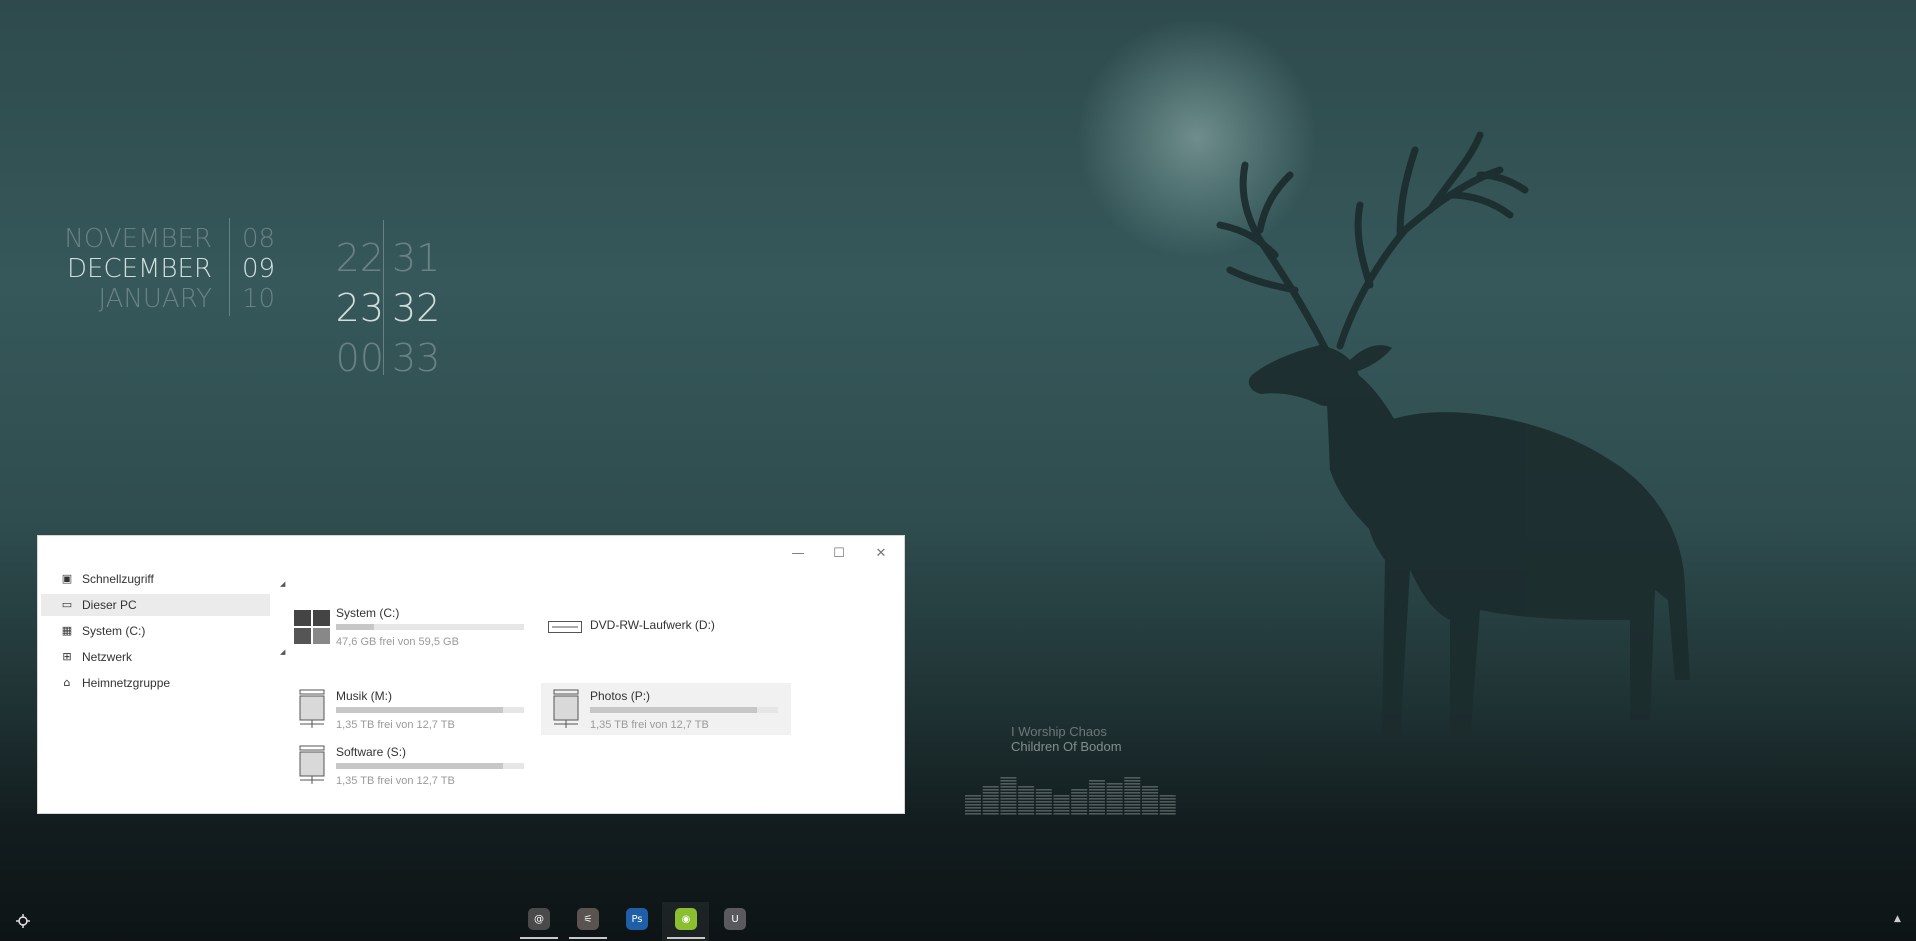 The height and width of the screenshot is (941, 1916). What do you see at coordinates (637, 919) in the screenshot?
I see `photoshop-app-icon: Ps` at bounding box center [637, 919].